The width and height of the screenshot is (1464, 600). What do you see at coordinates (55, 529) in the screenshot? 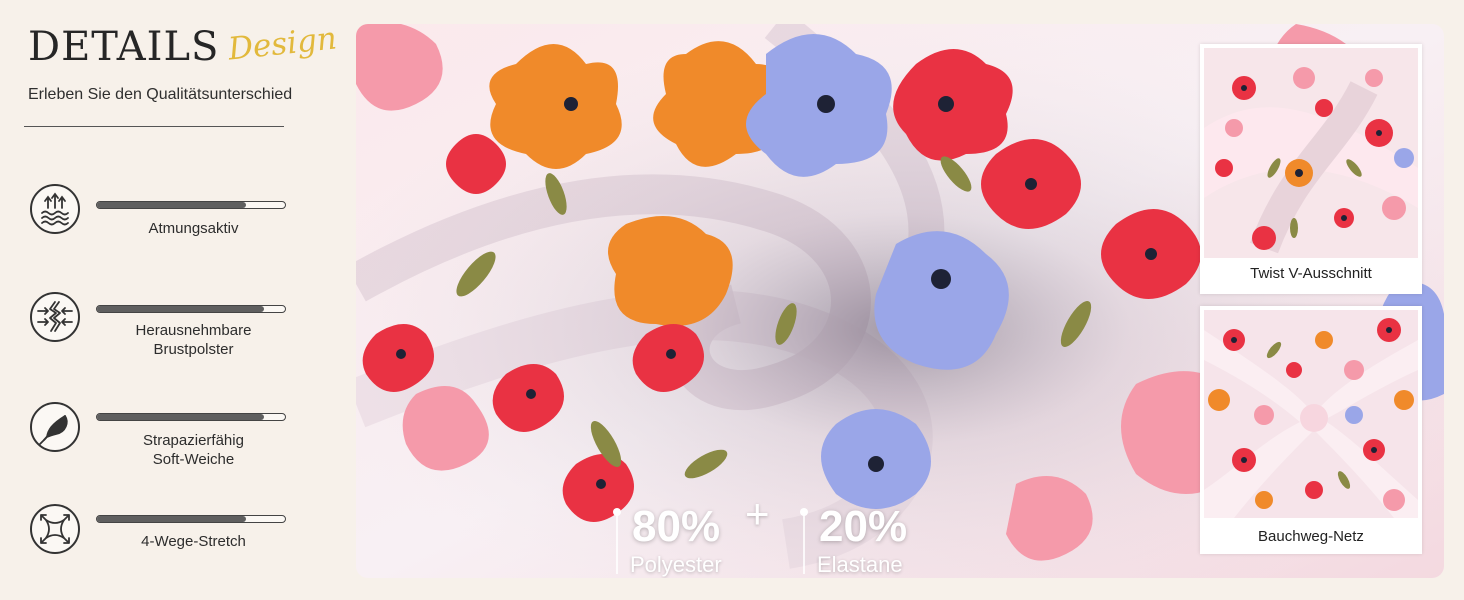
I see `four-way-stretch-icon` at bounding box center [55, 529].